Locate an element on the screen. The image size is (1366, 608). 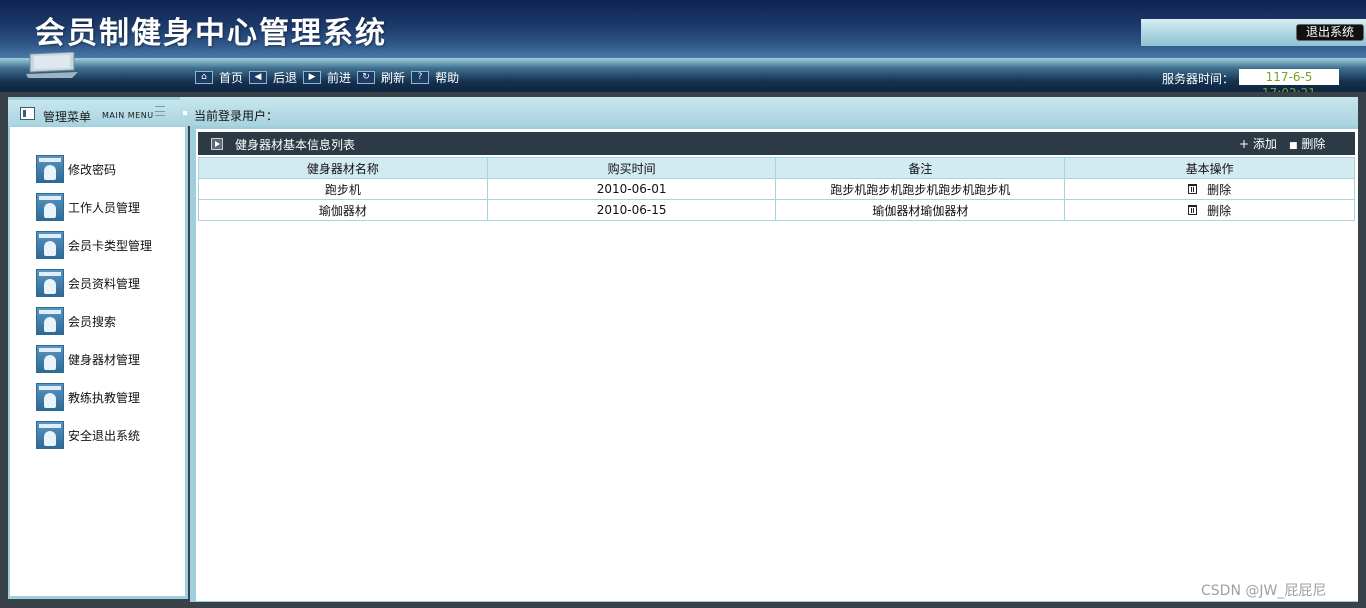
back-arrow-icon: ◀ is located at coordinates (258, 77).